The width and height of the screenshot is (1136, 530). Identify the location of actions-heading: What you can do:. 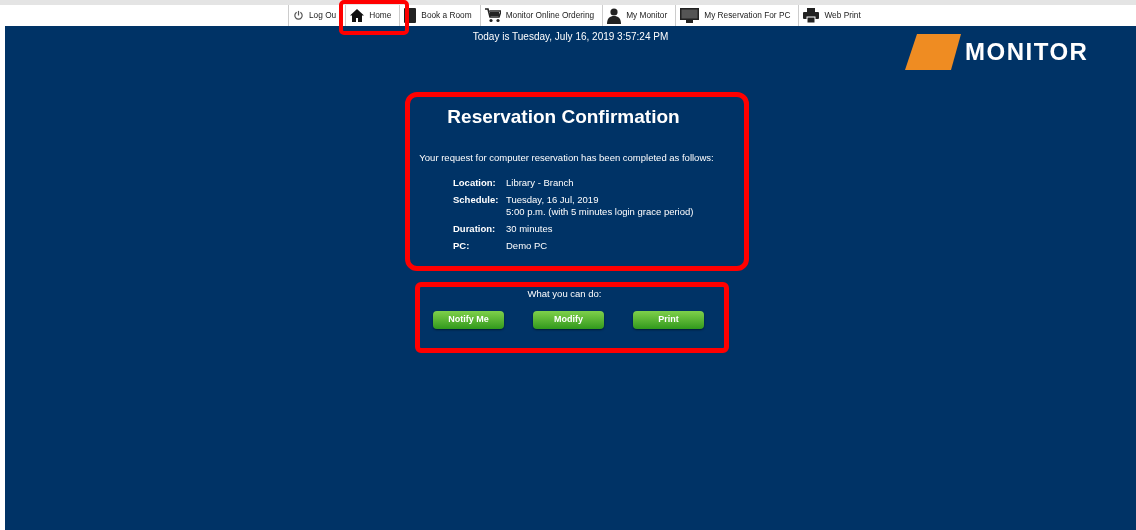
(564, 294).